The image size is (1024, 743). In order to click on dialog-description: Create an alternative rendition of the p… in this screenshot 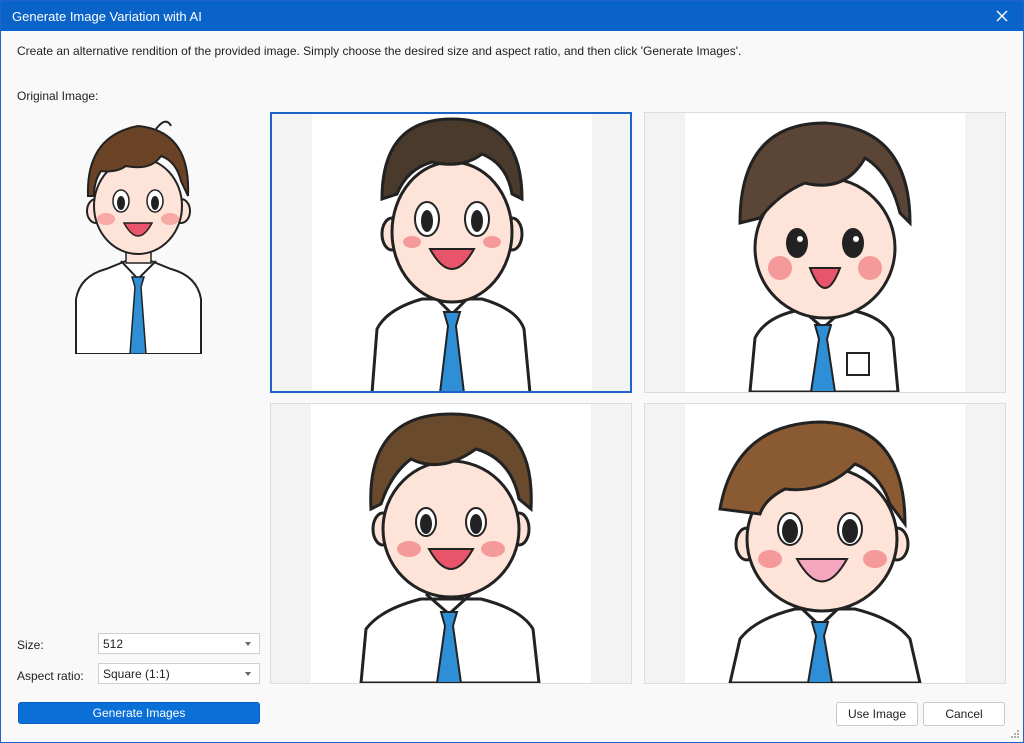, I will do `click(379, 51)`.